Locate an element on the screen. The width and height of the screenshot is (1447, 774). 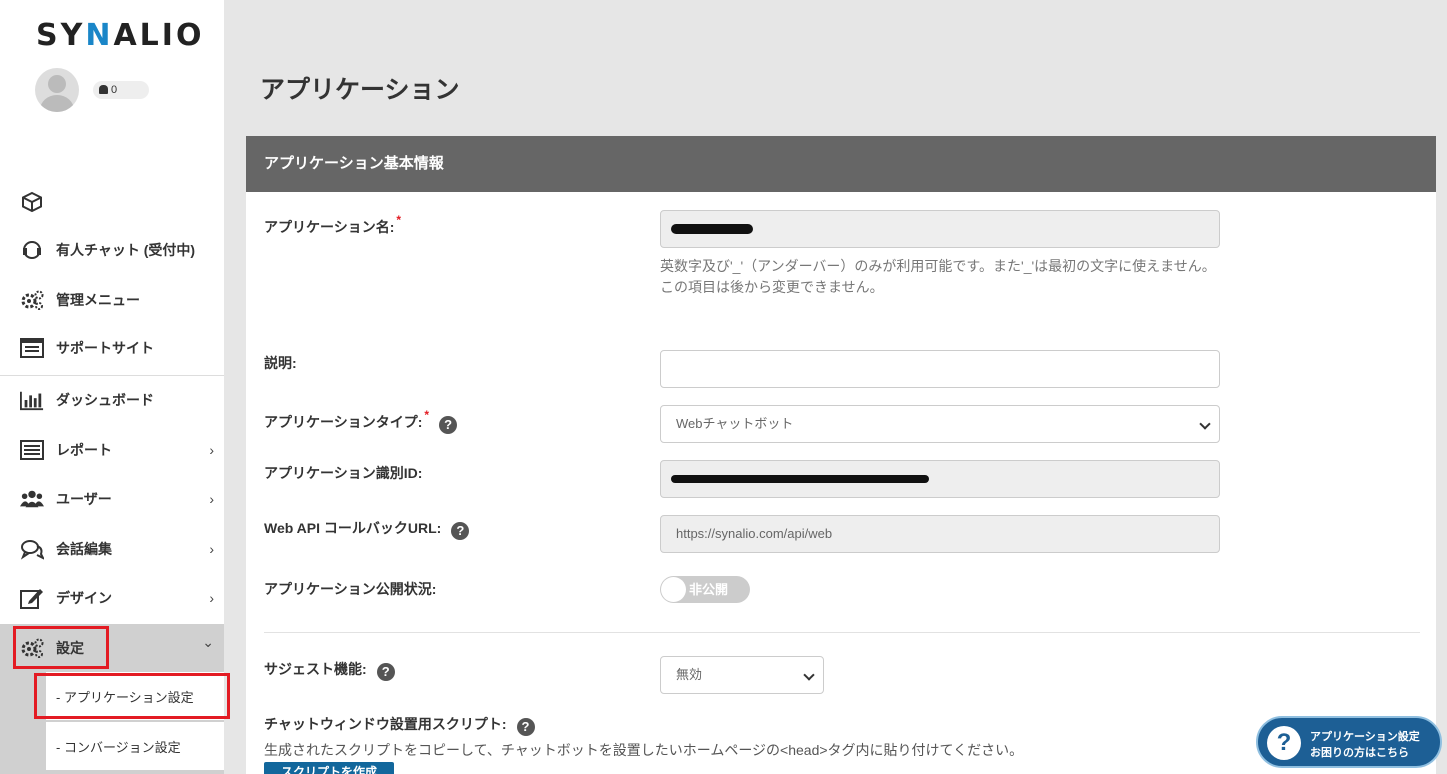
chat-icon is located at coordinates (32, 549).